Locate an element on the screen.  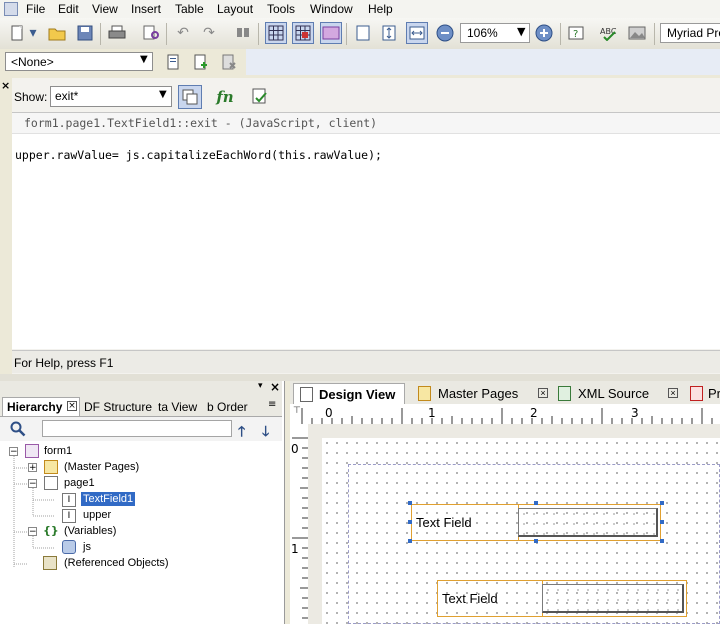
tab-pdf-structure: DF Structure is located at coordinates (118, 407).